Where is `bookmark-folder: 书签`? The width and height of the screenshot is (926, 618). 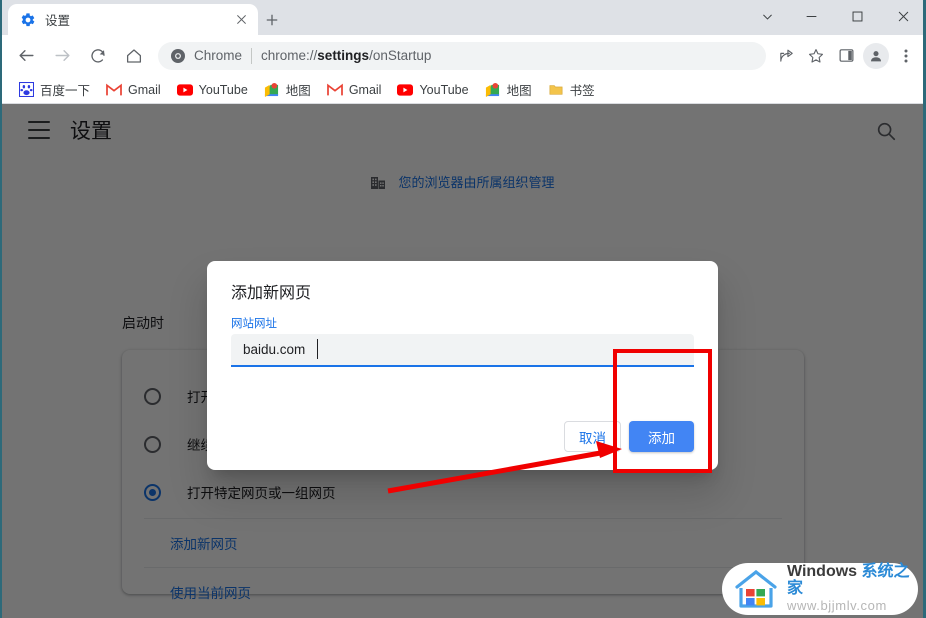 bookmark-folder: 书签 is located at coordinates (571, 90).